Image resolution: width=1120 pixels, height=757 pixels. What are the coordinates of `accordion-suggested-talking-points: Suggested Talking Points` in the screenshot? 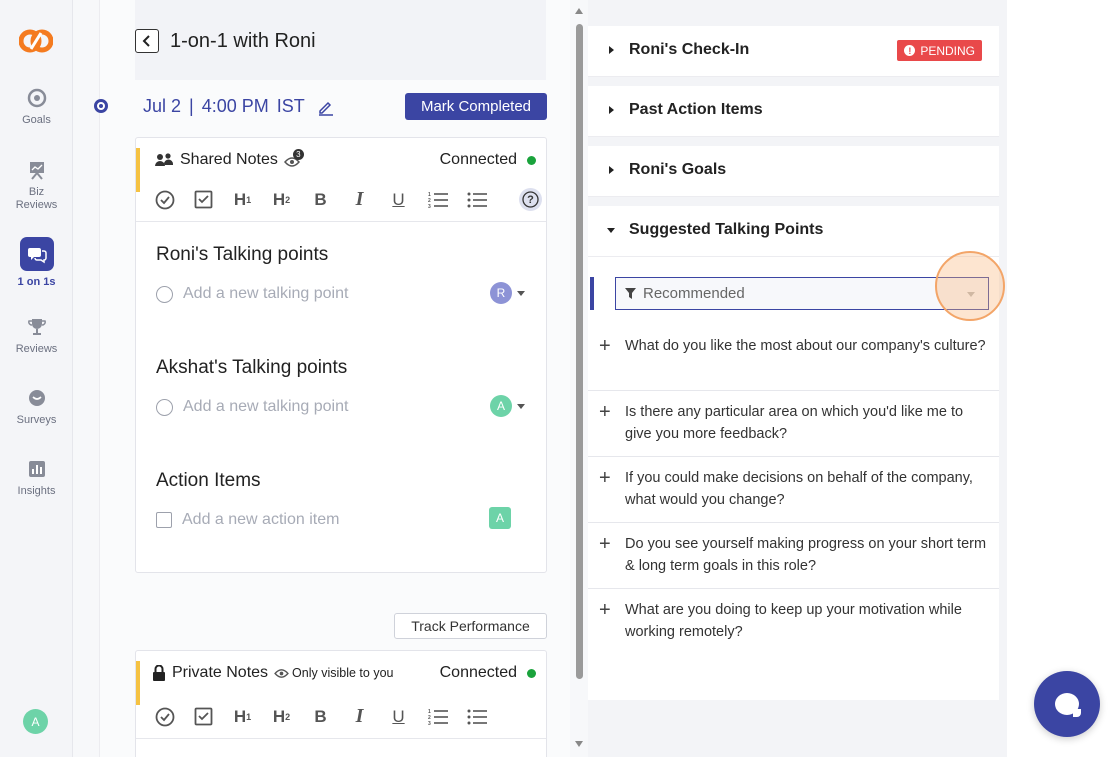 It's located at (793, 231).